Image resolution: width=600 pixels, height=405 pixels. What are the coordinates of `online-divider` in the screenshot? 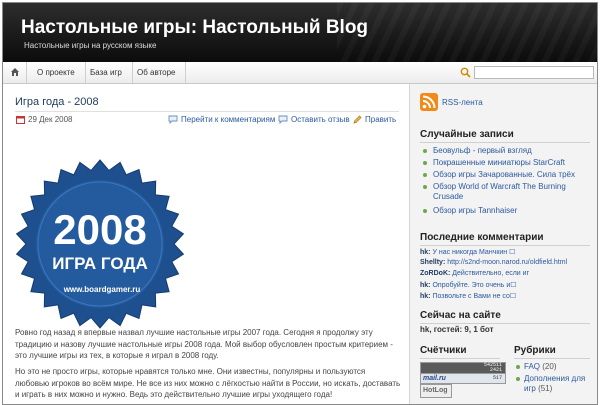 It's located at (505, 323).